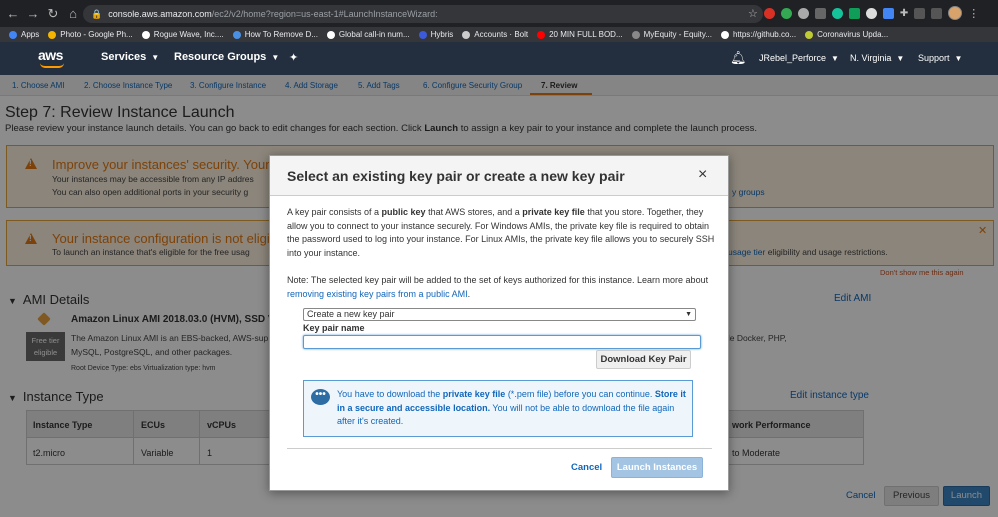 The image size is (998, 517). Describe the element at coordinates (13, 14) in the screenshot. I see `back-icon: ←` at that location.